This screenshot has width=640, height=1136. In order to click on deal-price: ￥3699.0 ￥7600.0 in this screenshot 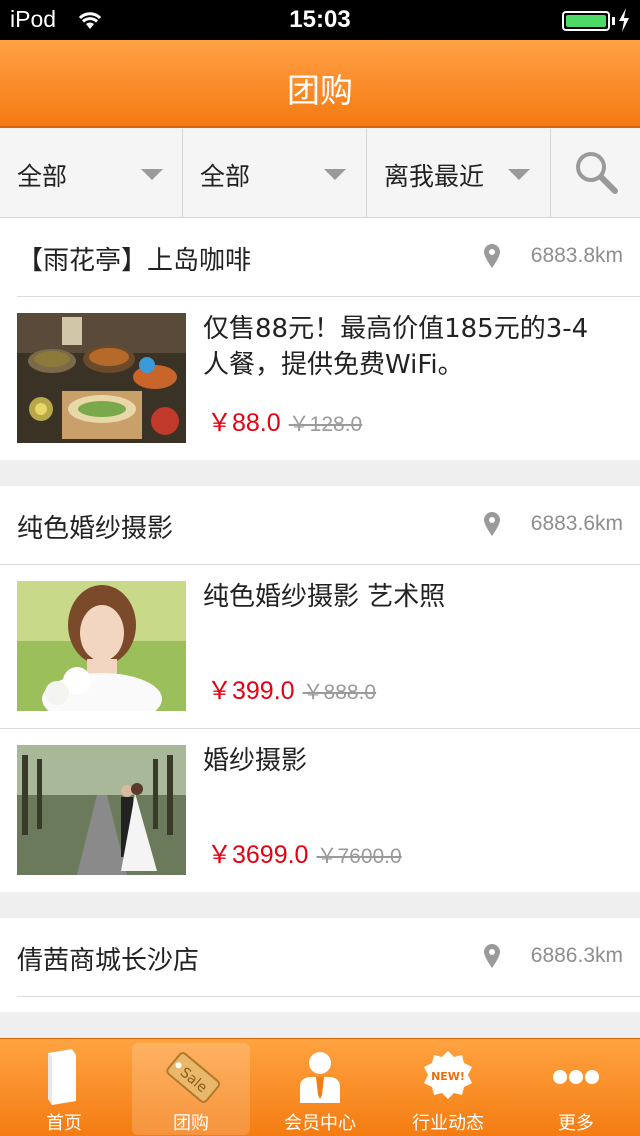, I will do `click(304, 853)`.